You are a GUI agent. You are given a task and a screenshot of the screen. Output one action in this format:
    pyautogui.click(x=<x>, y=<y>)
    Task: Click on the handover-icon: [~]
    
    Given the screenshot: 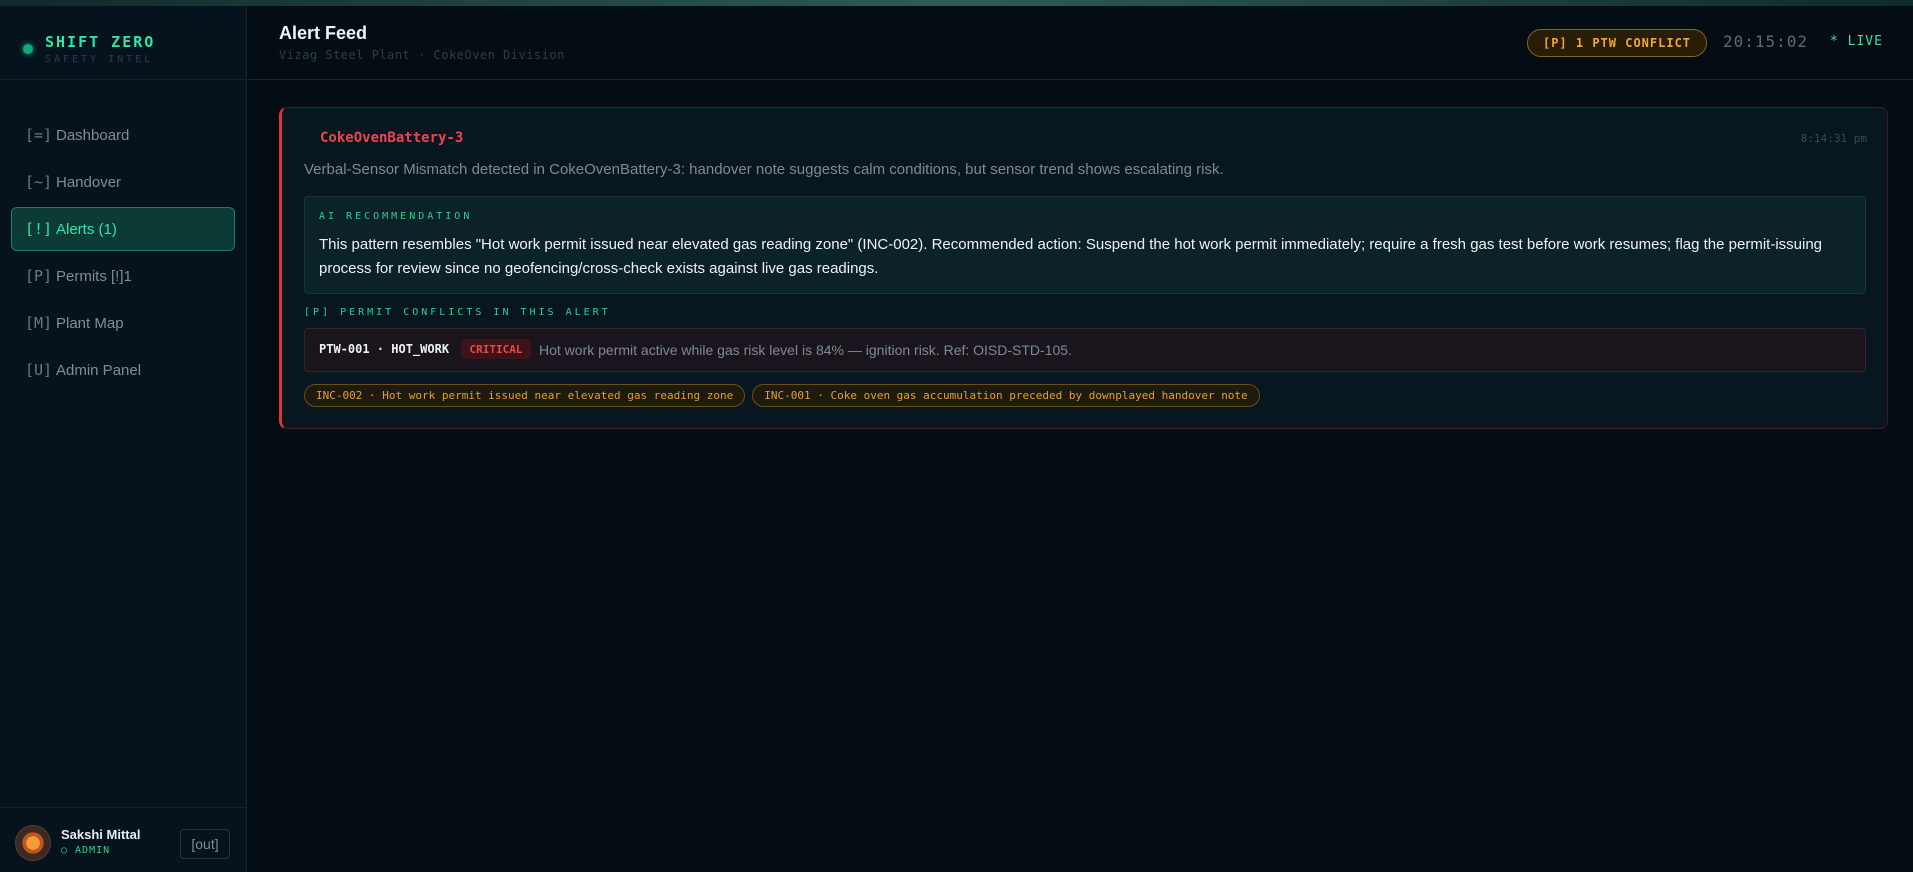 What is the action you would take?
    pyautogui.click(x=39, y=182)
    